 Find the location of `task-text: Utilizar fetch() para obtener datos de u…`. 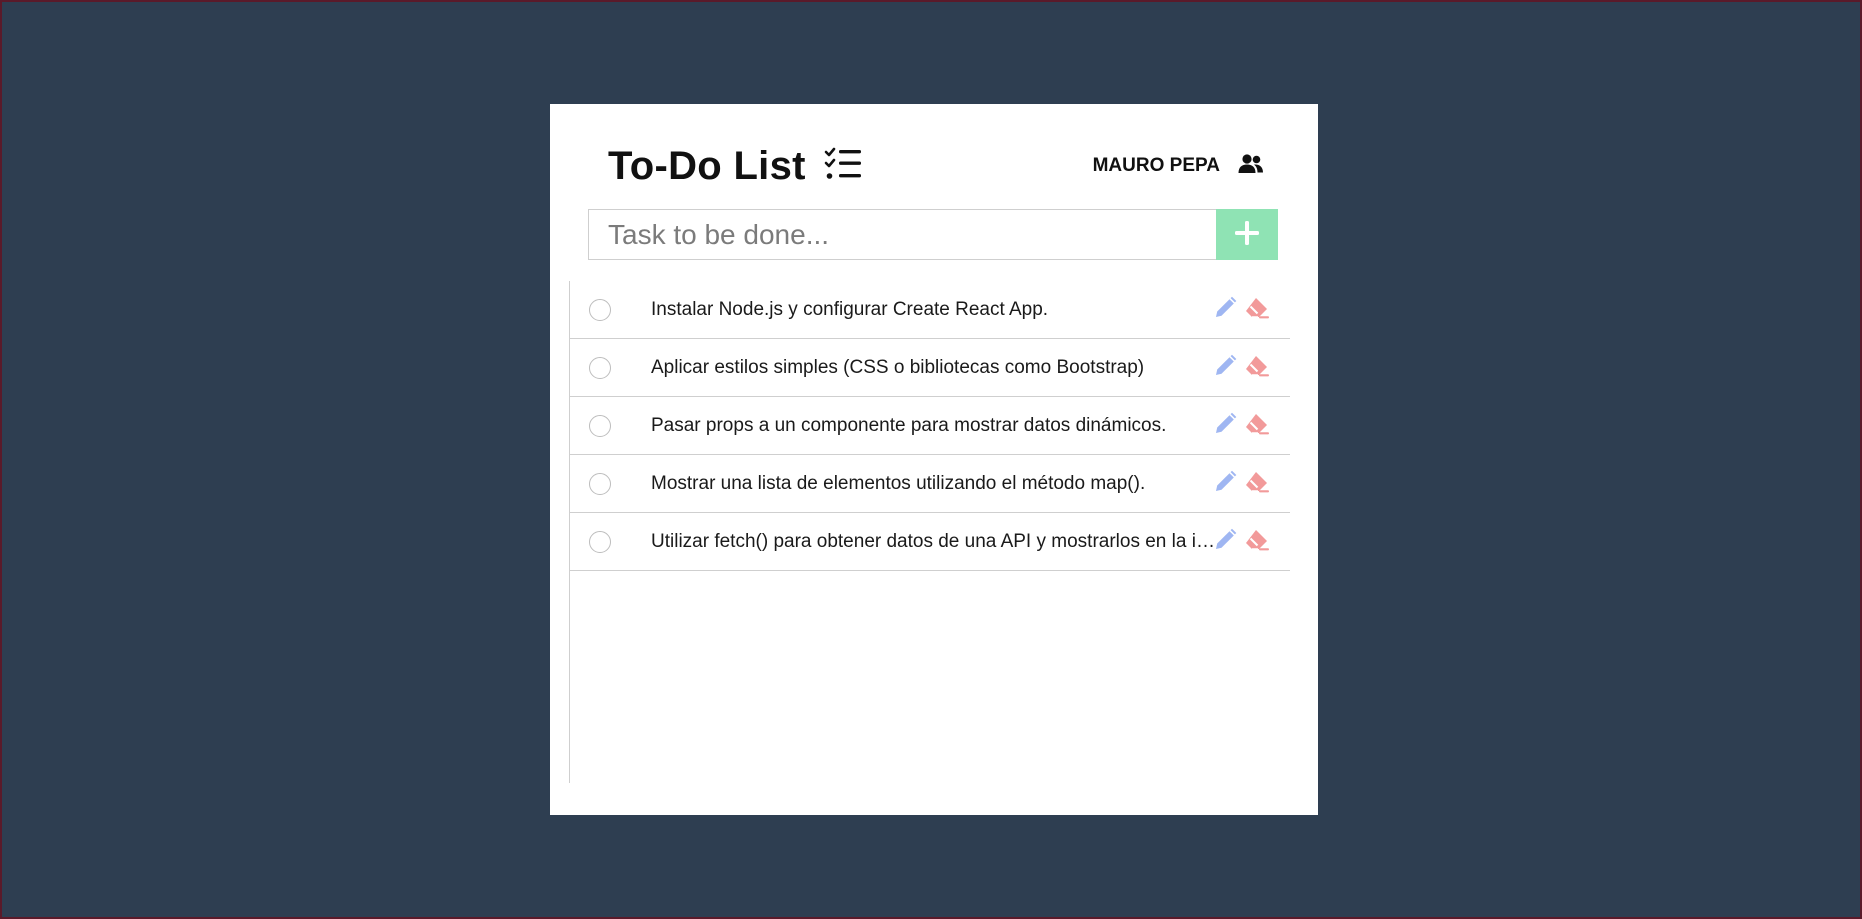

task-text: Utilizar fetch() para obtener datos de u… is located at coordinates (933, 541).